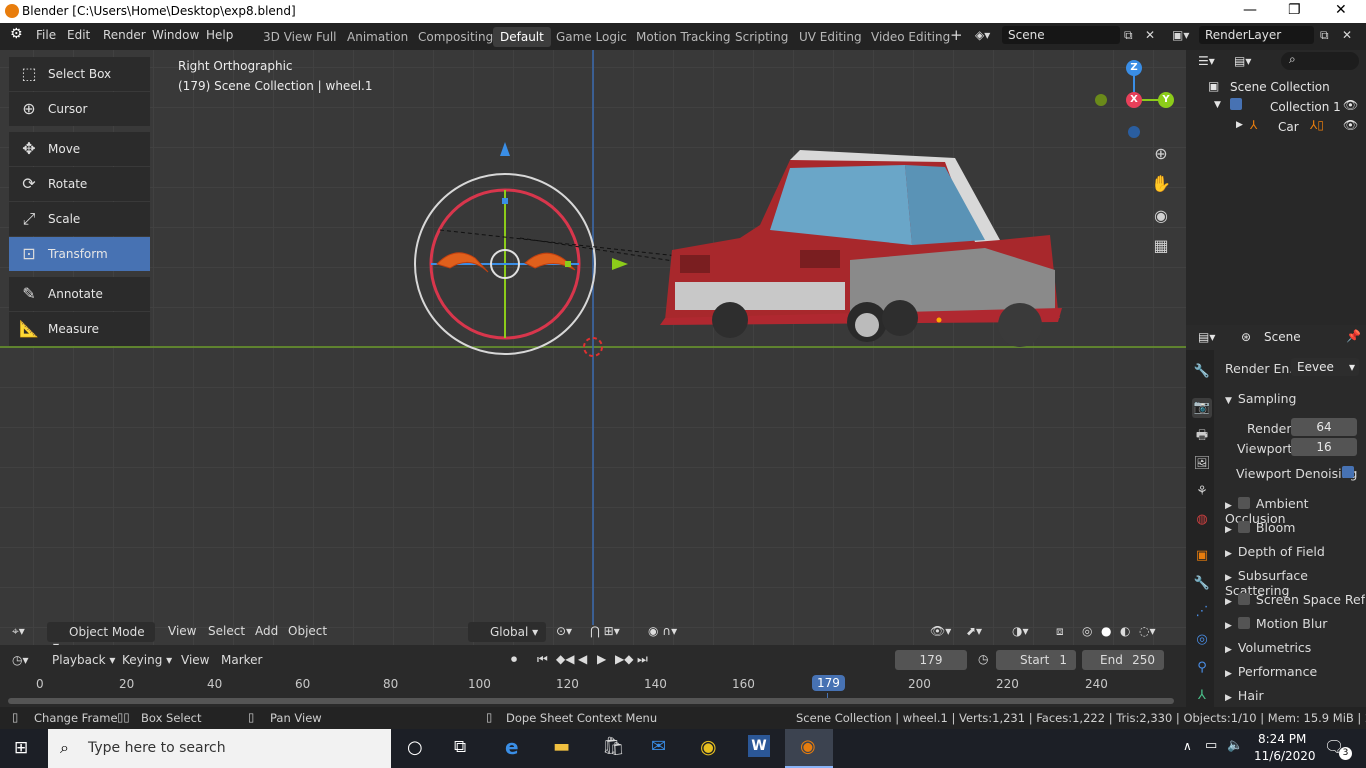 This screenshot has width=1366, height=768. Describe the element at coordinates (1161, 154) in the screenshot. I see `zoom-icon: ⊕` at that location.